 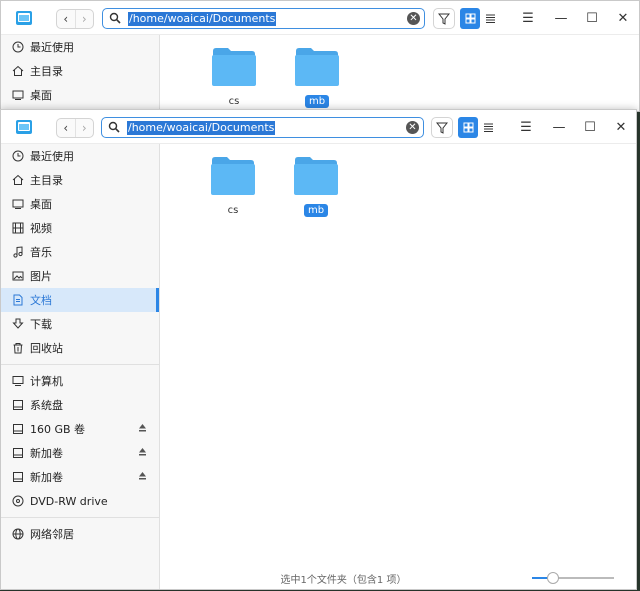 What do you see at coordinates (80, 405) in the screenshot?
I see `sidebar-item-system-disk: 系统盘` at bounding box center [80, 405].